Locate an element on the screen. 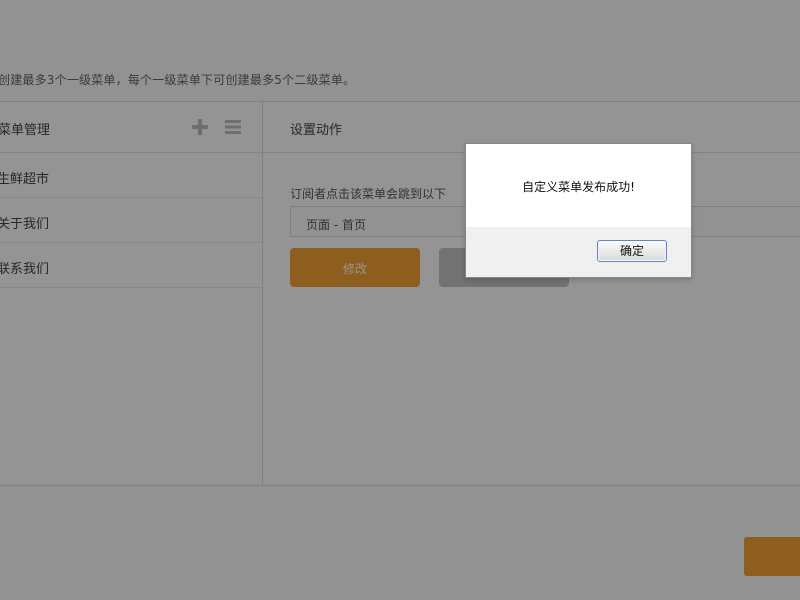 The image size is (800, 600). success-alert-dialog: 自定义菜单发布成功! 确定 is located at coordinates (578, 210).